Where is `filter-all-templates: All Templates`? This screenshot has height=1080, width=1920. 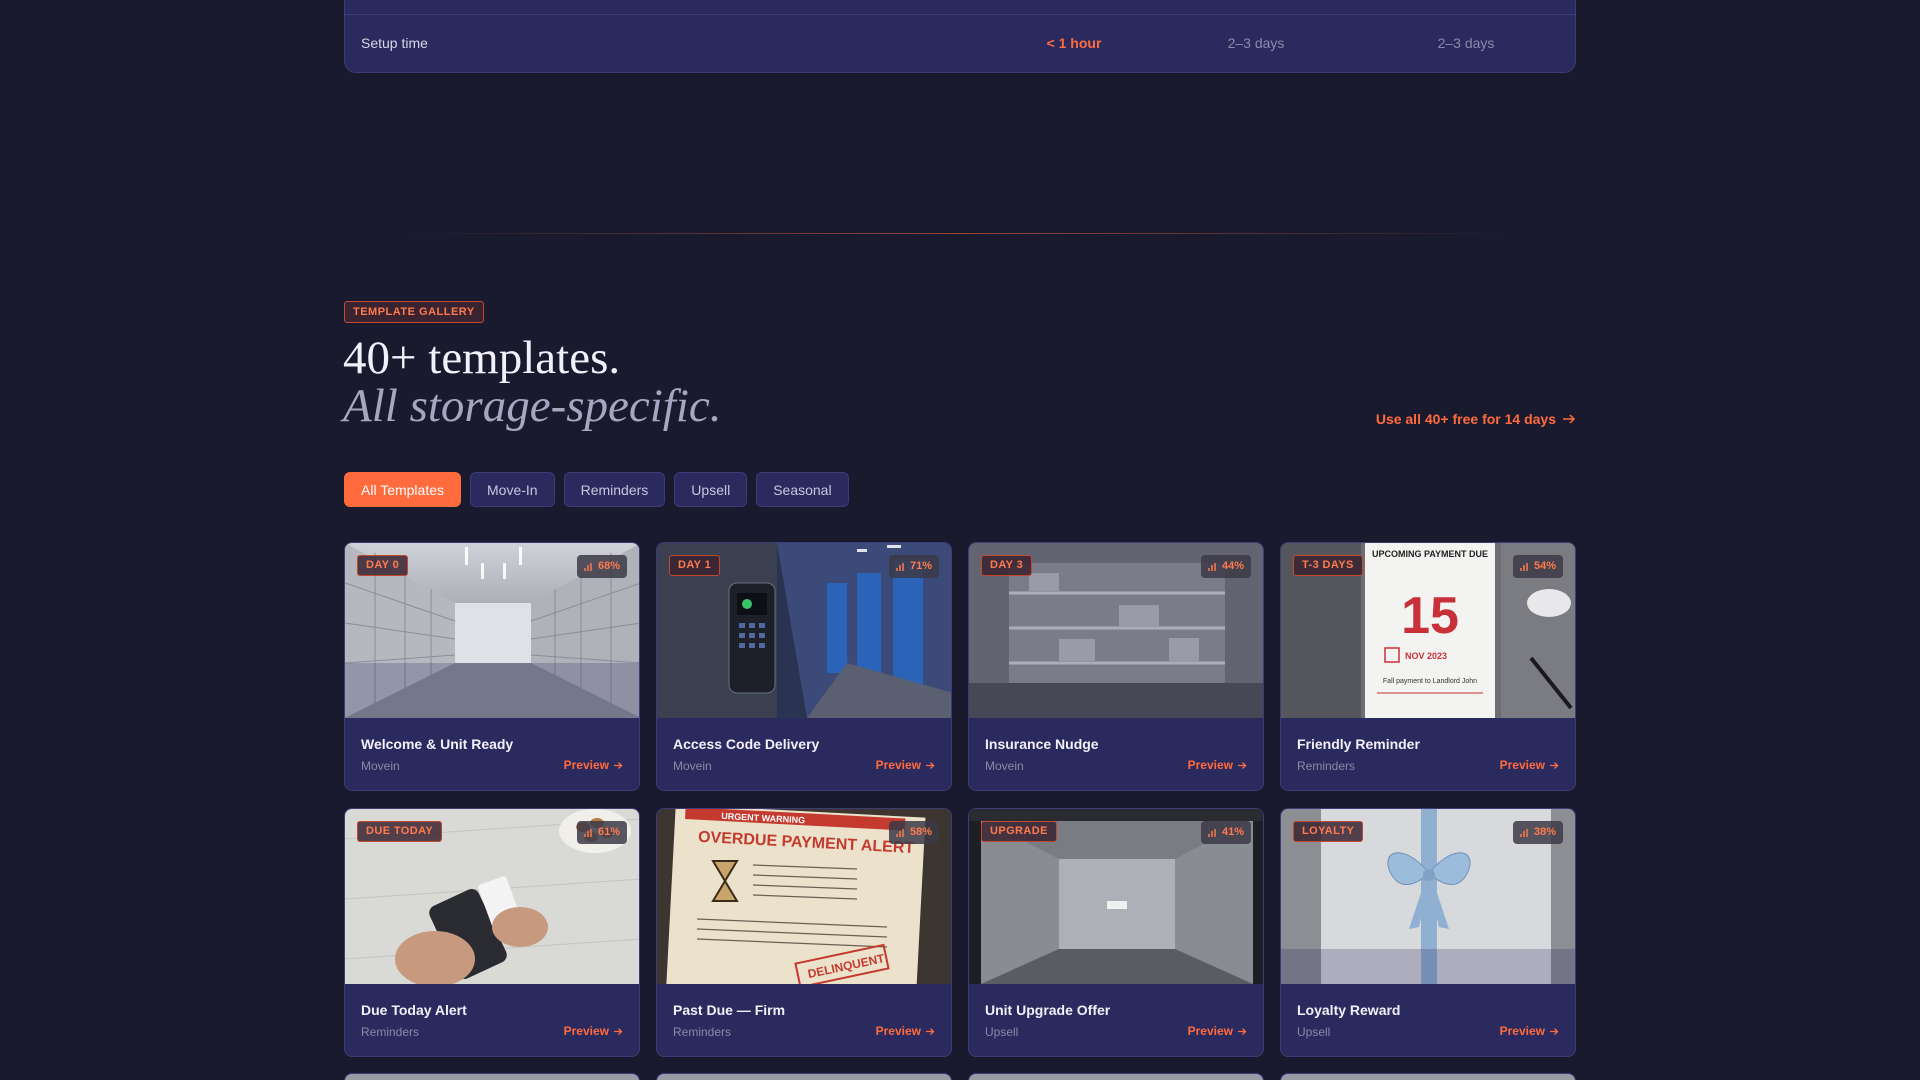
filter-all-templates: All Templates is located at coordinates (403, 489).